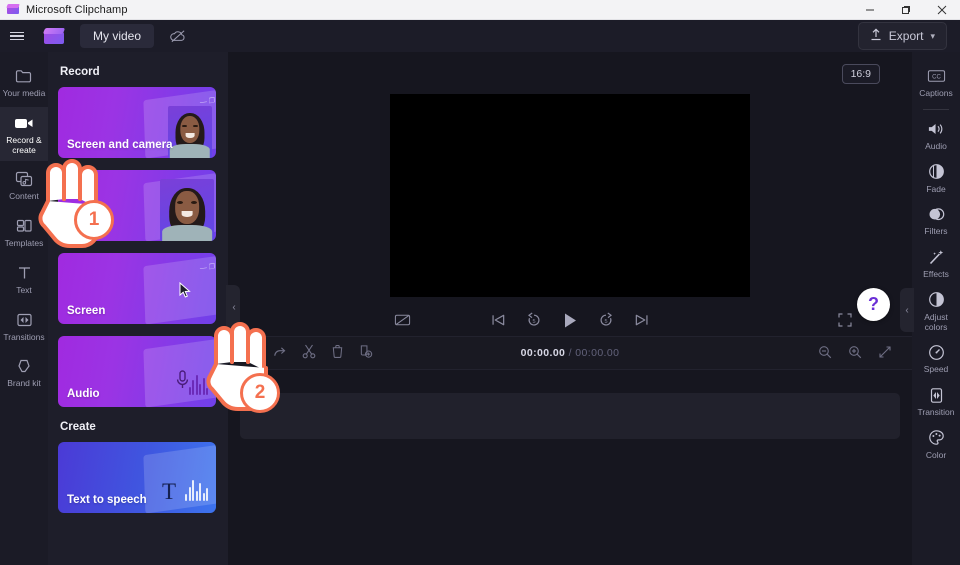 The width and height of the screenshot is (960, 565). What do you see at coordinates (309, 353) in the screenshot?
I see `scissors-icon` at bounding box center [309, 353].